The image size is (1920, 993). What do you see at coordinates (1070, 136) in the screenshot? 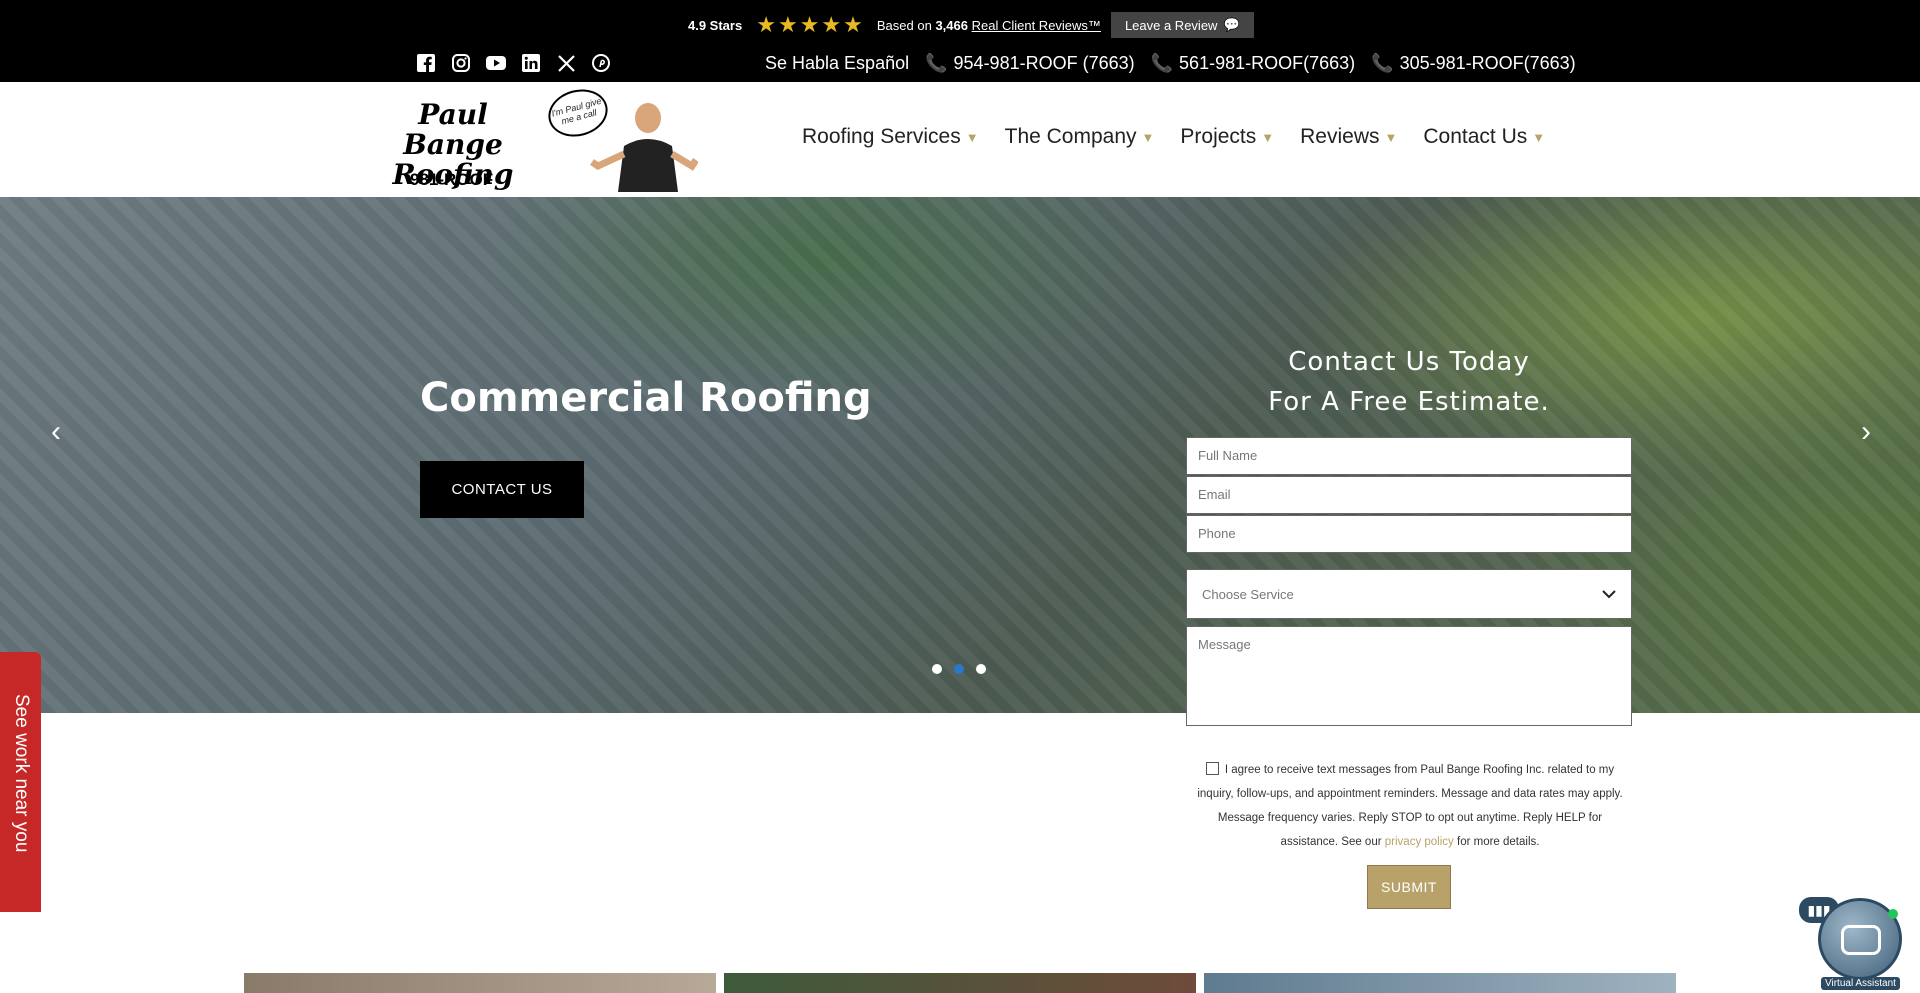
I see `nav-label: The Company` at bounding box center [1070, 136].